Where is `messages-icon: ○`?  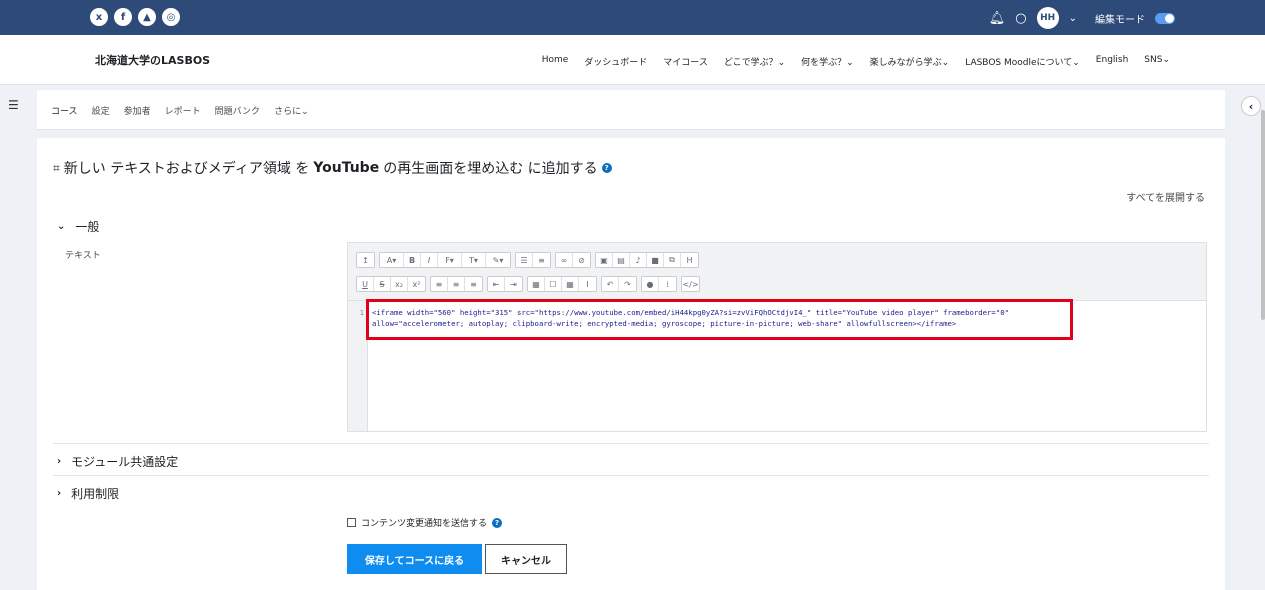 messages-icon: ○ is located at coordinates (1020, 18).